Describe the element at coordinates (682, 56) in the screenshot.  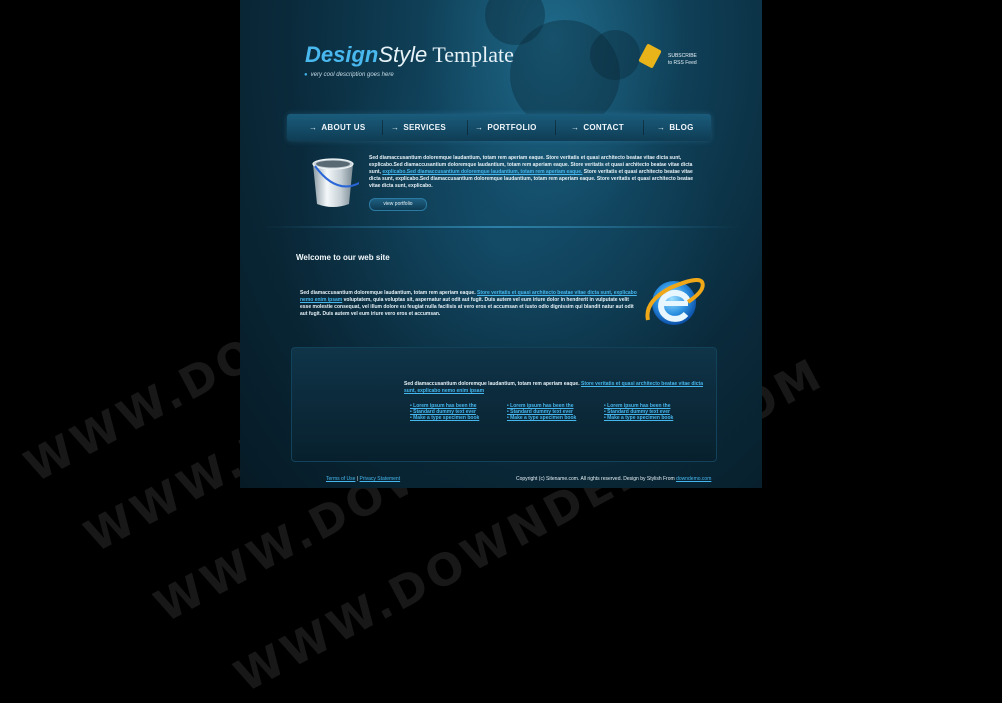
I see `rss-line1: SUBSCRIBE` at that location.